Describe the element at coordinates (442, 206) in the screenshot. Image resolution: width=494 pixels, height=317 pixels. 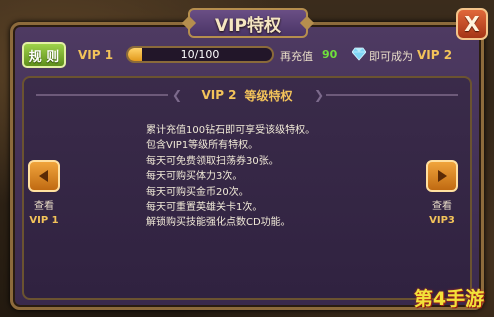
I see `next-view-text: 查看` at that location.